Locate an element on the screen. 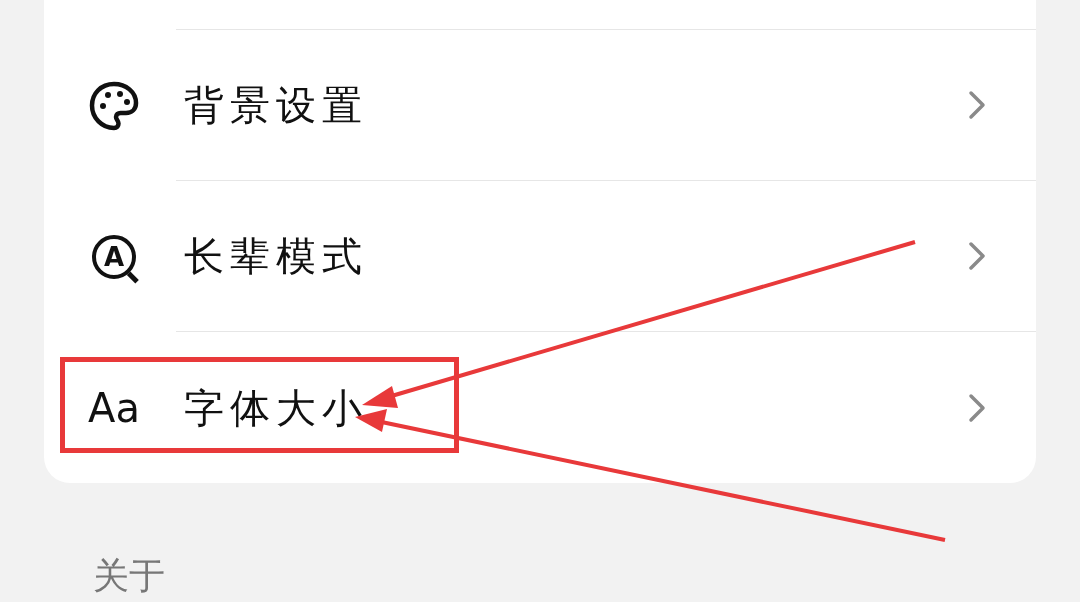 The image size is (1080, 602). row-label: 字体大小 is located at coordinates (276, 408).